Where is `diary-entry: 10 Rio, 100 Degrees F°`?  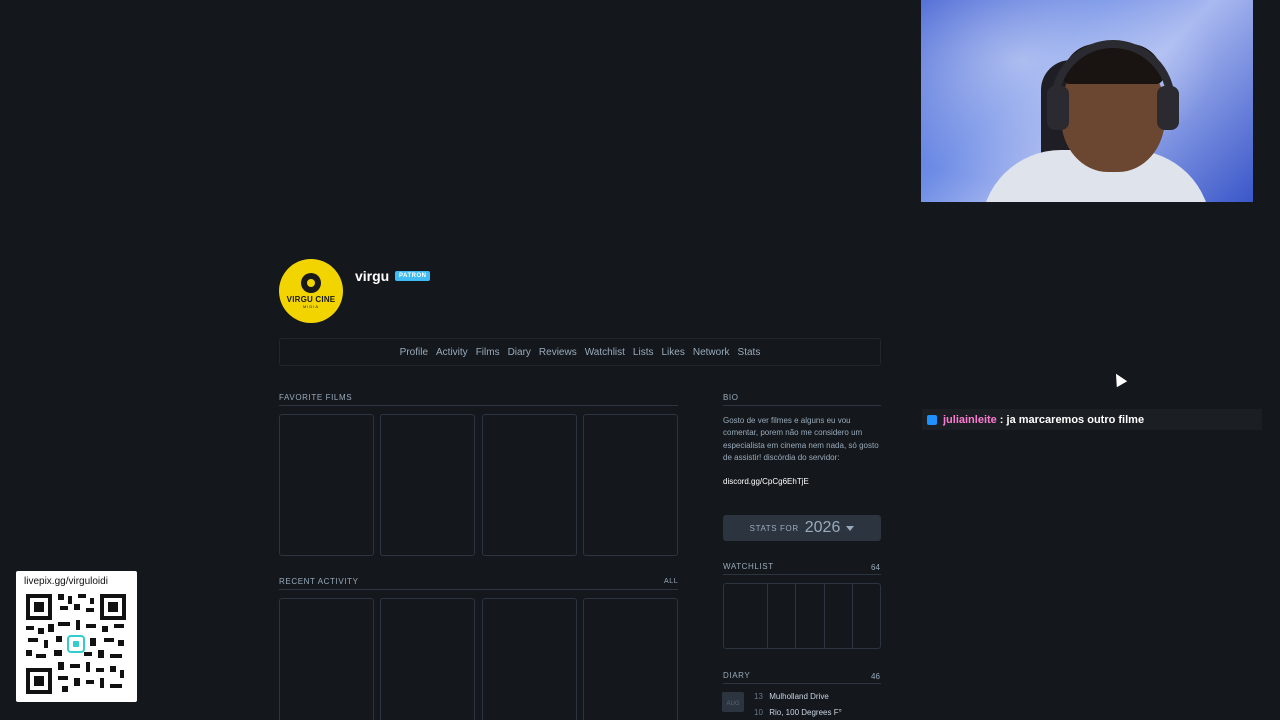 diary-entry: 10 Rio, 100 Degrees F° is located at coordinates (798, 712).